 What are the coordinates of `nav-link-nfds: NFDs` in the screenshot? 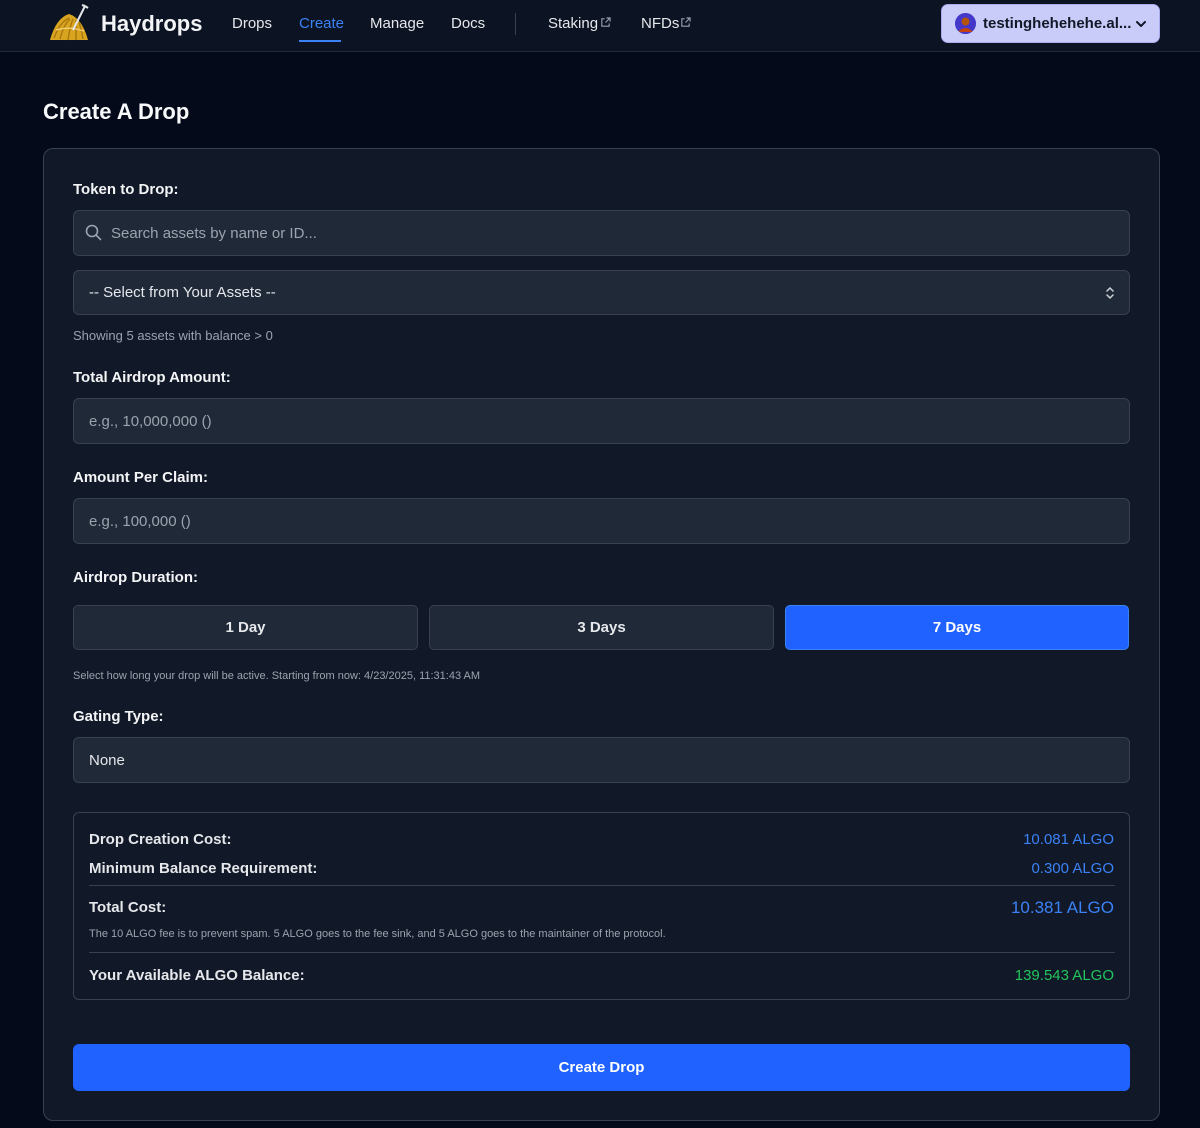 It's located at (660, 23).